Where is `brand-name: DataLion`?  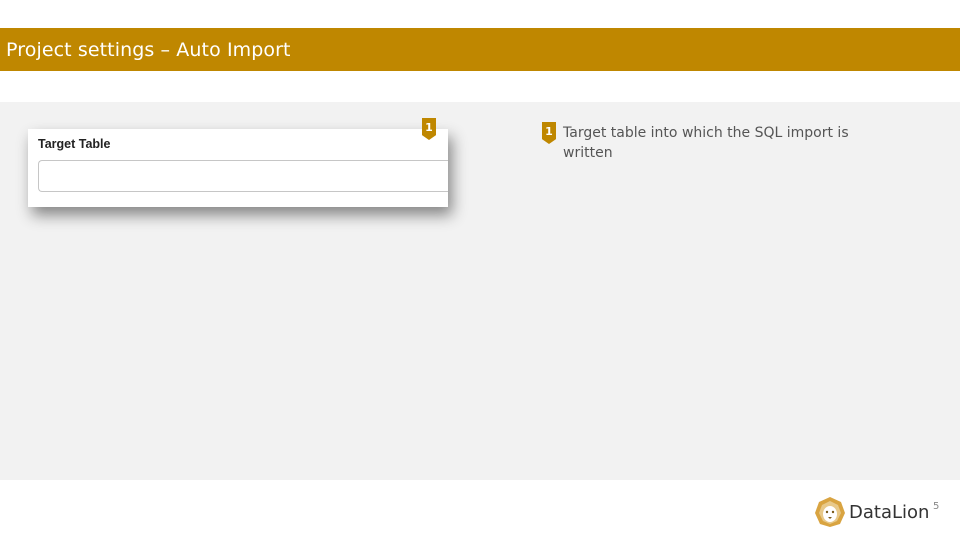
brand-name: DataLion is located at coordinates (889, 512).